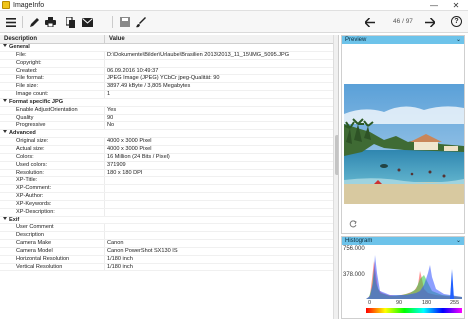  I want to click on column-header-description: Description, so click(52, 39).